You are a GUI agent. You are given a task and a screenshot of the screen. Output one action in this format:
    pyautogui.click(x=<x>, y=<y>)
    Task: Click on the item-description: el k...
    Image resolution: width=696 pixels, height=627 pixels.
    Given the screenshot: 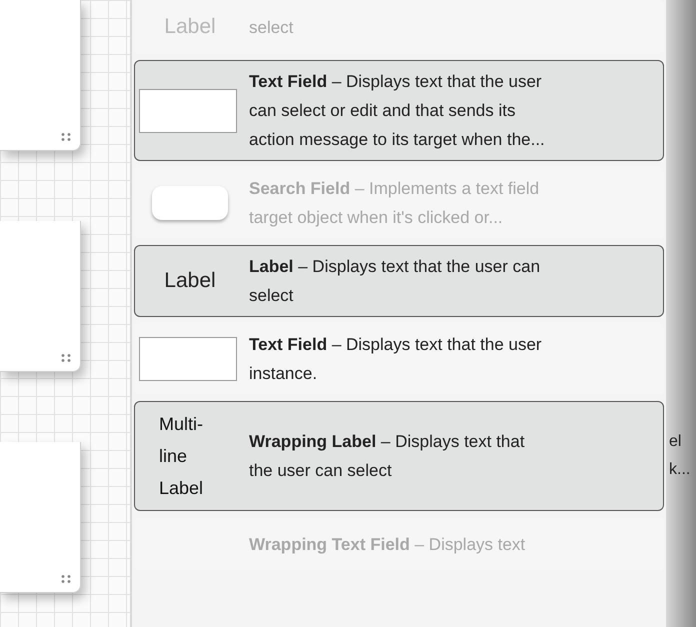 What is the action you would take?
    pyautogui.click(x=679, y=456)
    